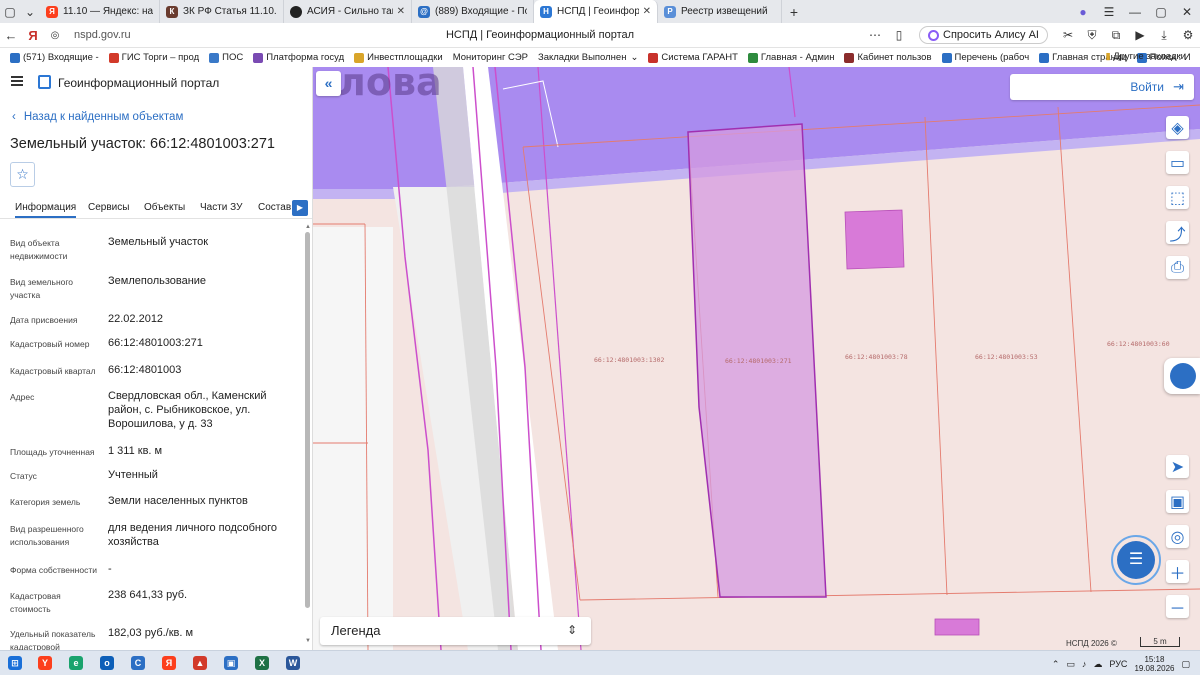 Image resolution: width=1200 pixels, height=675 pixels. What do you see at coordinates (1136, 560) in the screenshot?
I see `chat-button: ☰` at bounding box center [1136, 560].